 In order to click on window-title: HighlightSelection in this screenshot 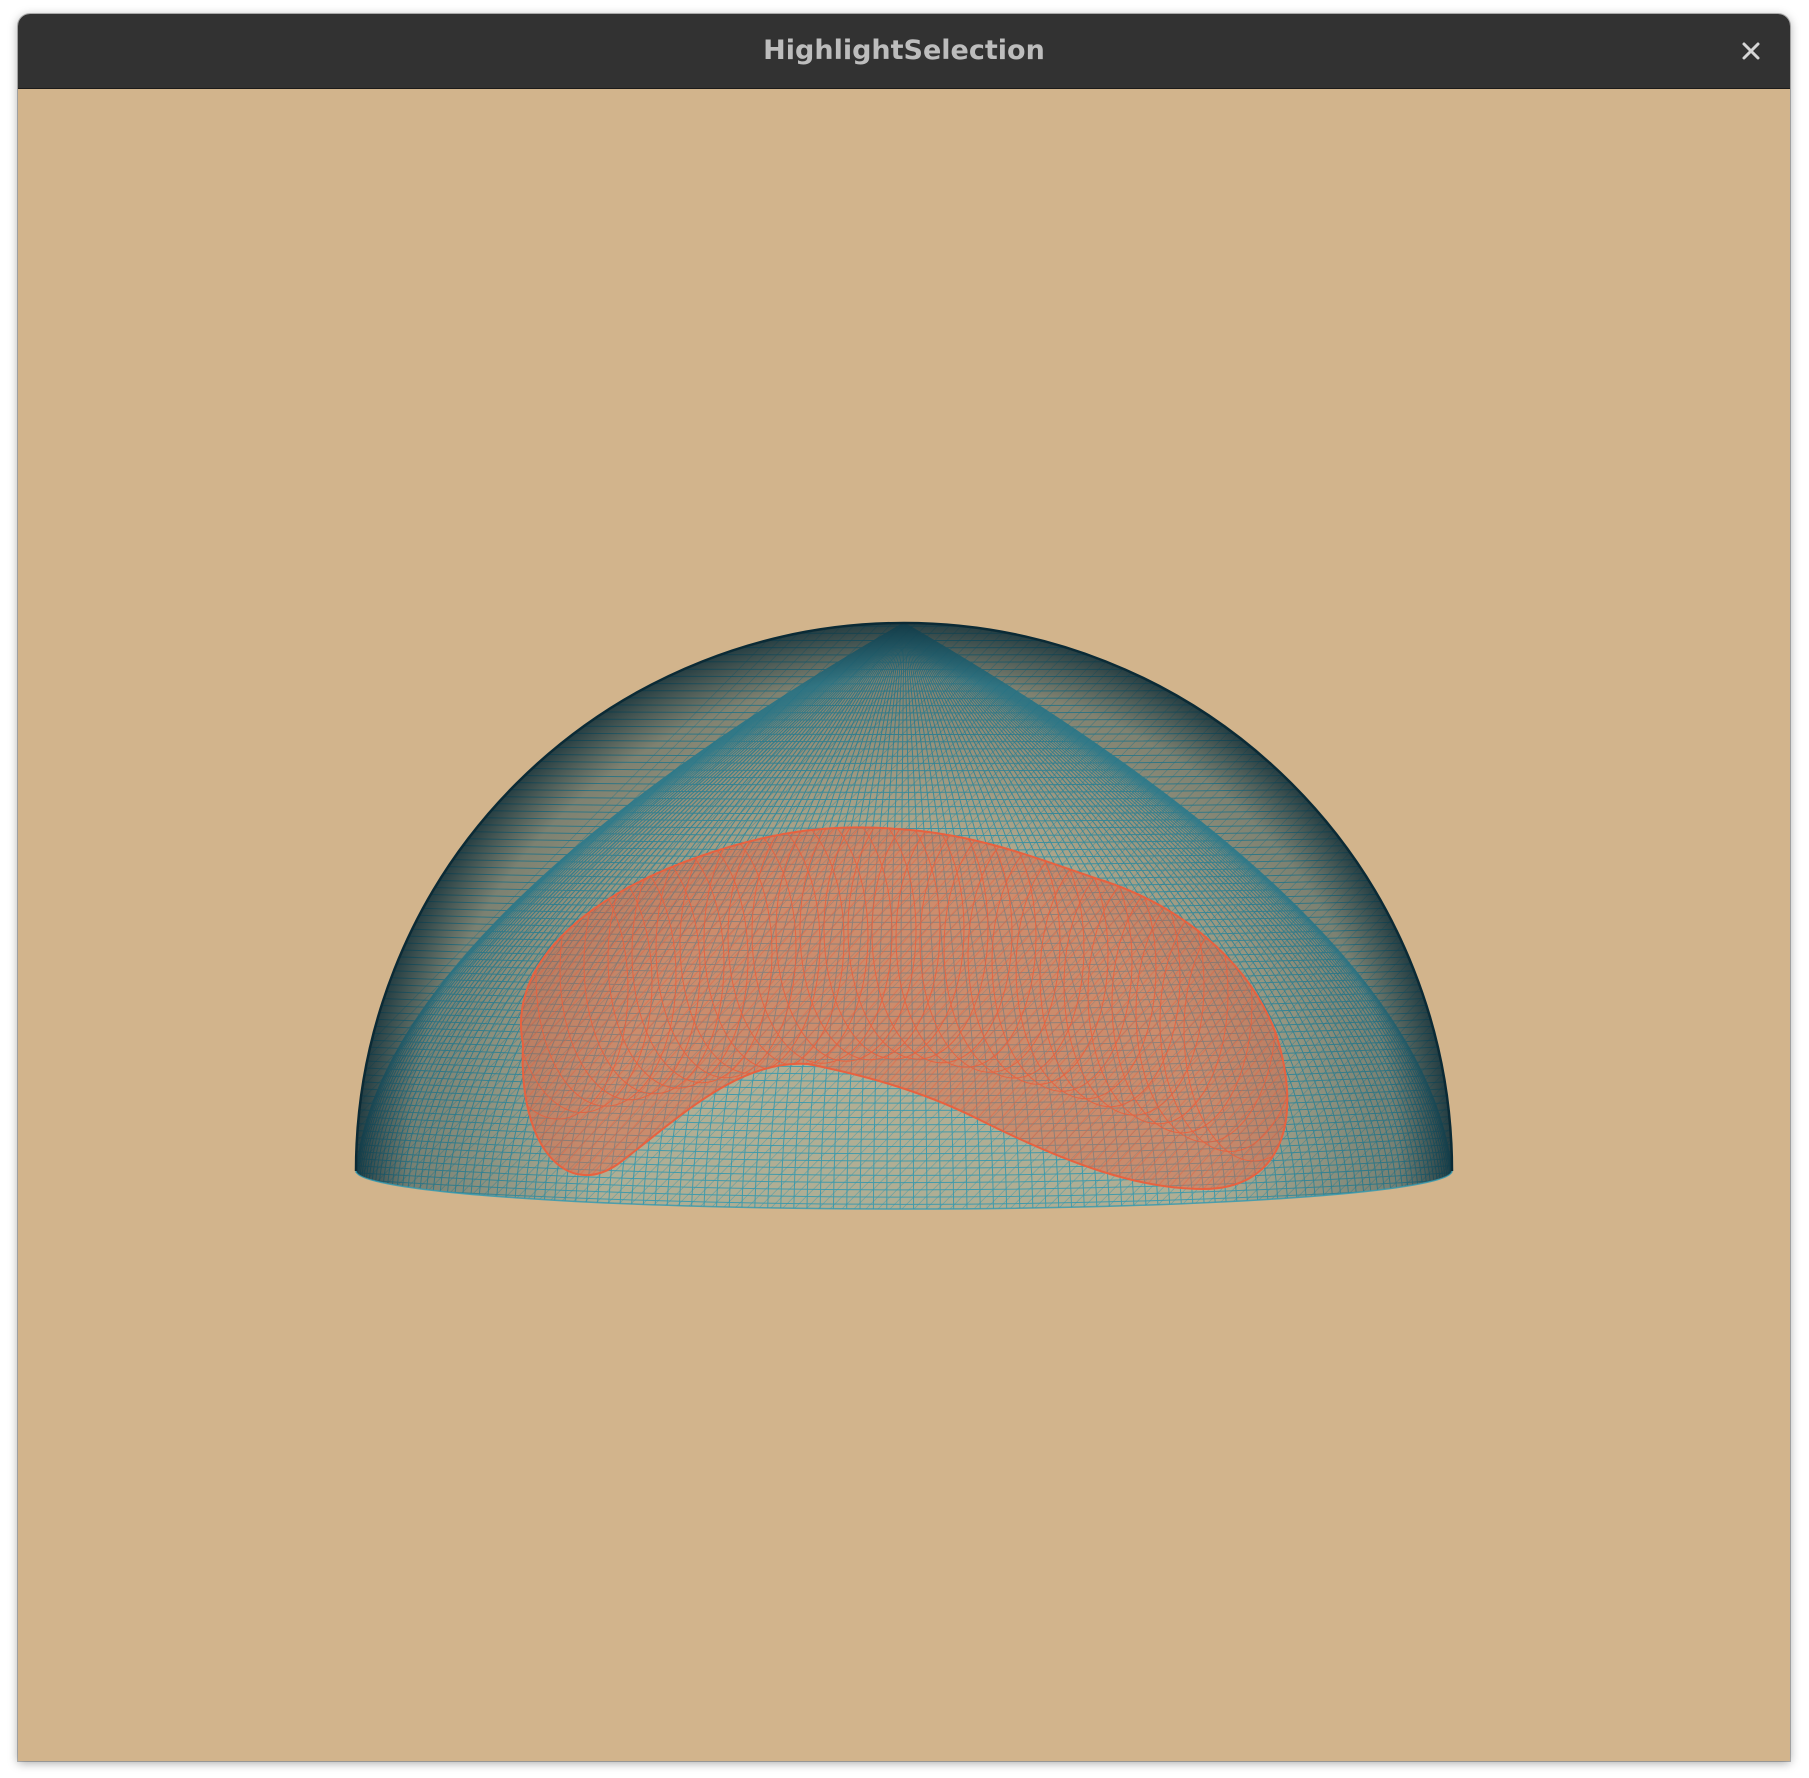, I will do `click(904, 50)`.